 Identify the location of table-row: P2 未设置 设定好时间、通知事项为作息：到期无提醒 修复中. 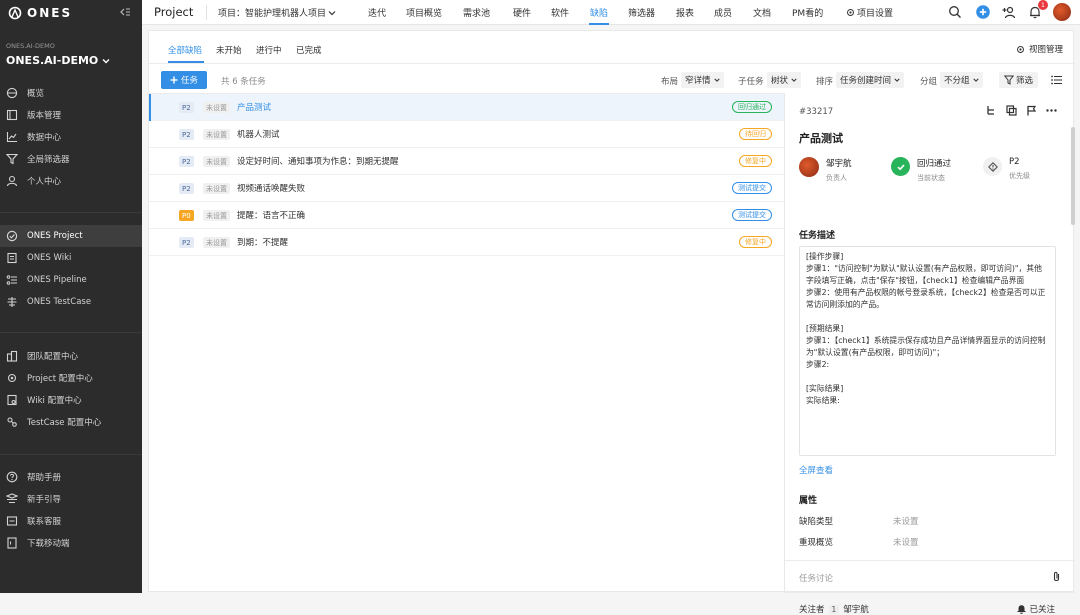
(466, 161).